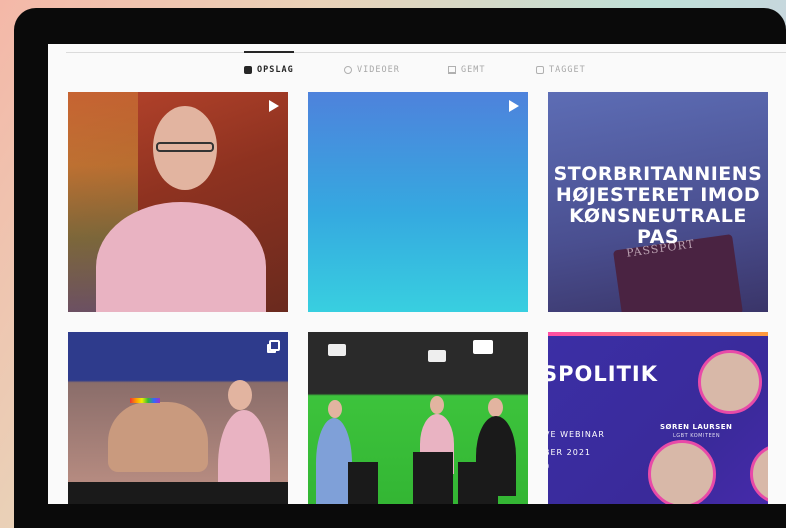 The image size is (786, 528). What do you see at coordinates (378, 70) in the screenshot?
I see `tab-label: VIDEOER` at bounding box center [378, 70].